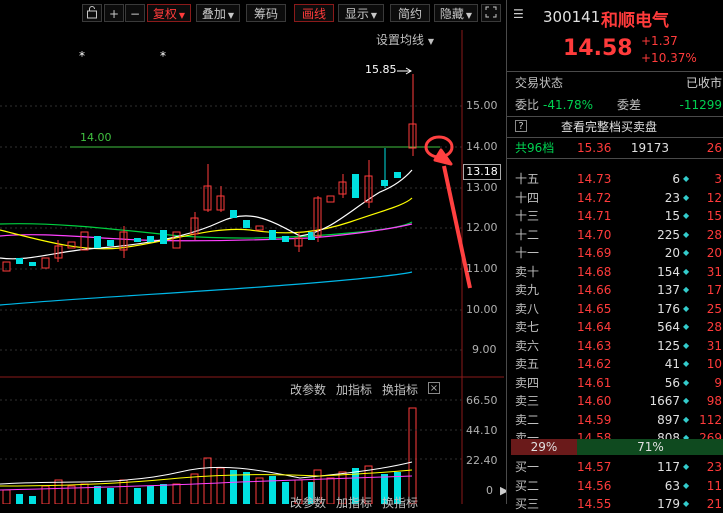 This screenshot has height=513, width=723. Describe the element at coordinates (594, 290) in the screenshot. I see `ask-row-price: 14.66` at that location.